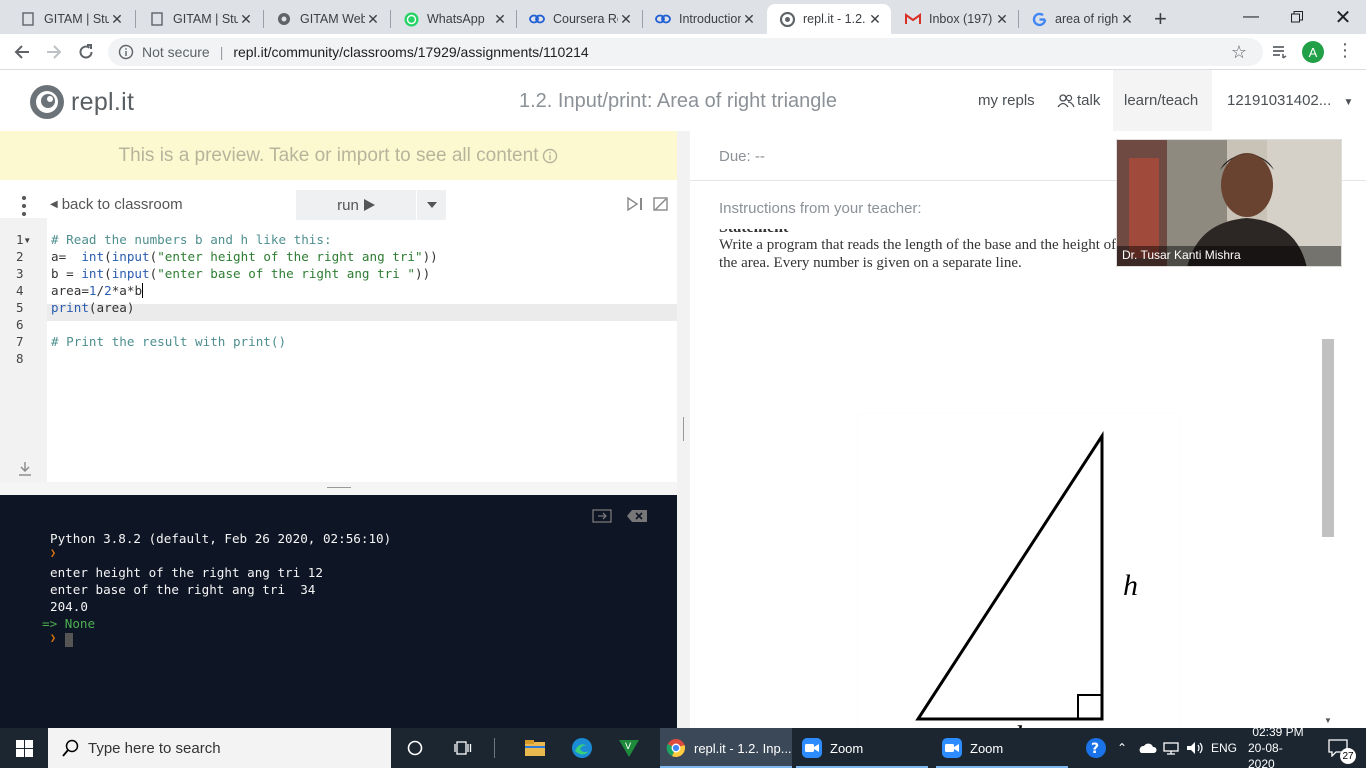 This screenshot has width=1366, height=772. I want to click on profile-avatar: A, so click(1313, 52).